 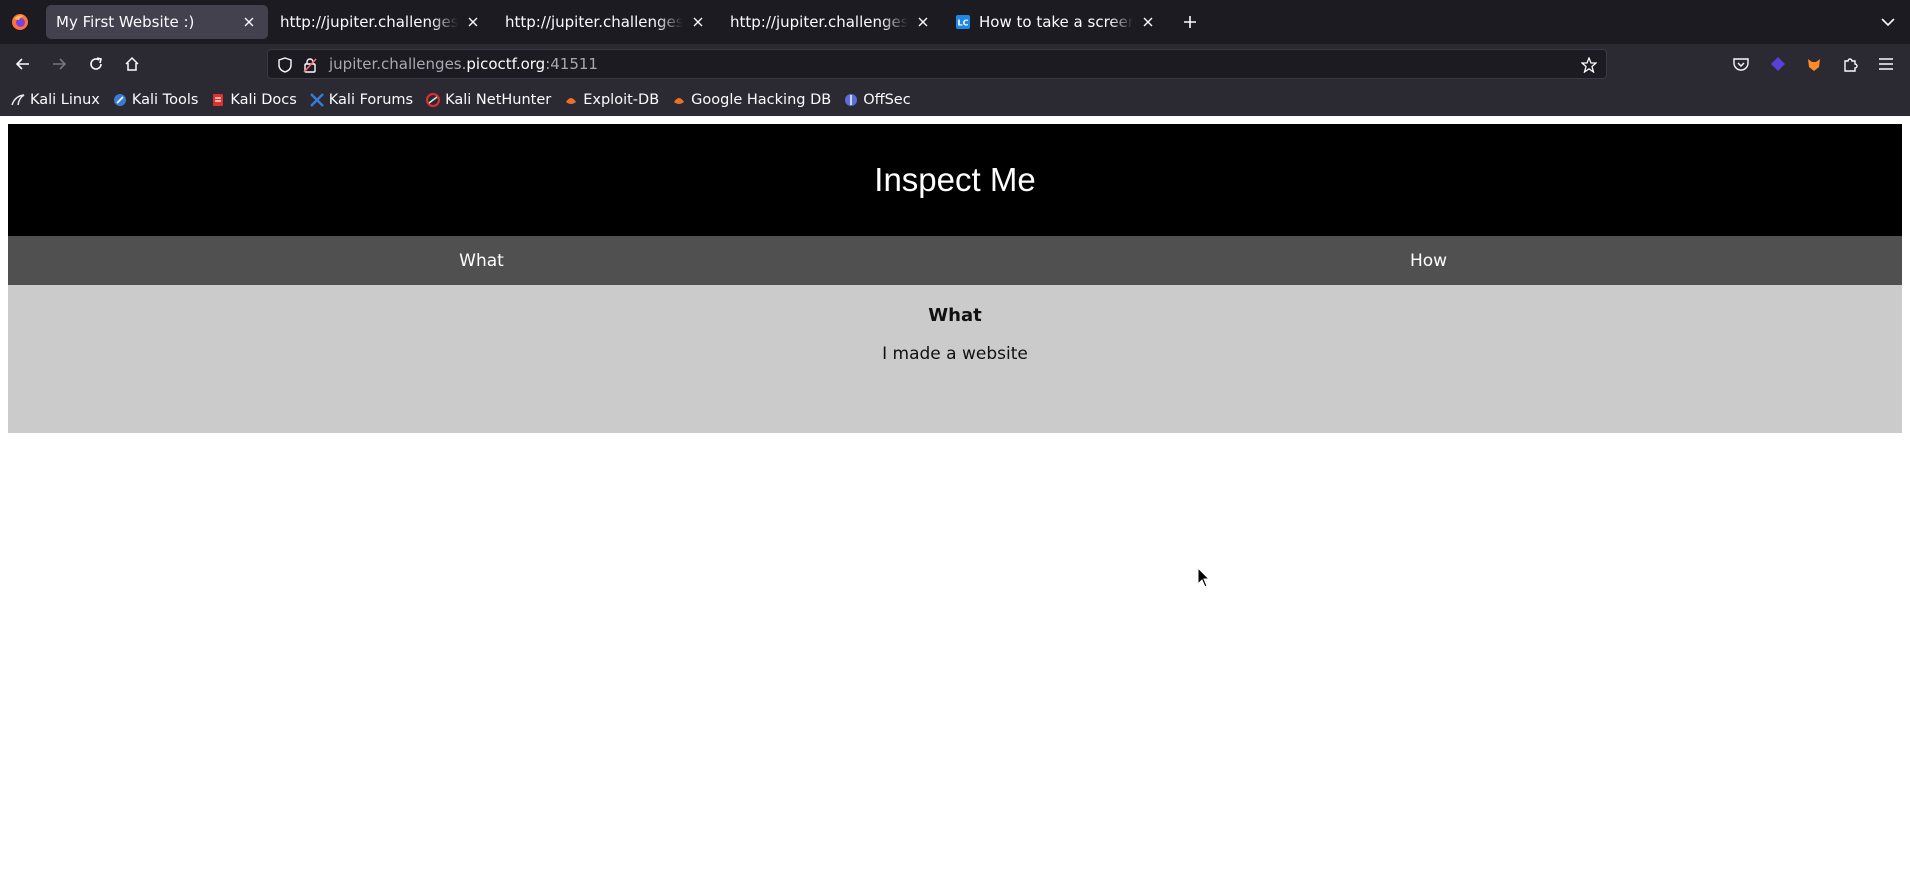 What do you see at coordinates (218, 100) in the screenshot?
I see `kali-docs-icon` at bounding box center [218, 100].